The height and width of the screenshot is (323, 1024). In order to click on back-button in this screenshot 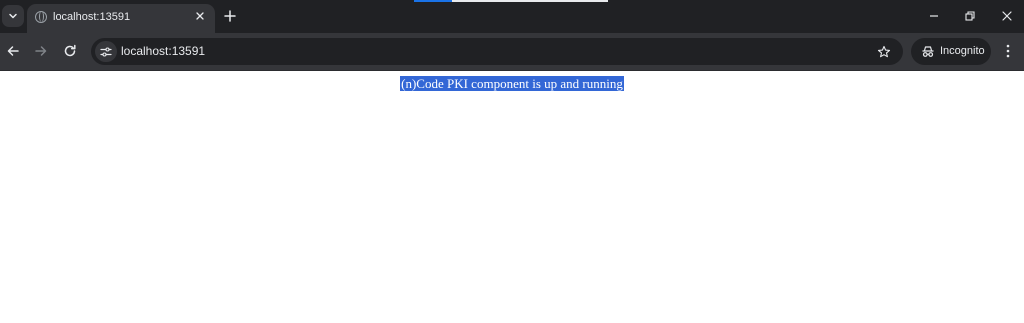, I will do `click(13, 51)`.